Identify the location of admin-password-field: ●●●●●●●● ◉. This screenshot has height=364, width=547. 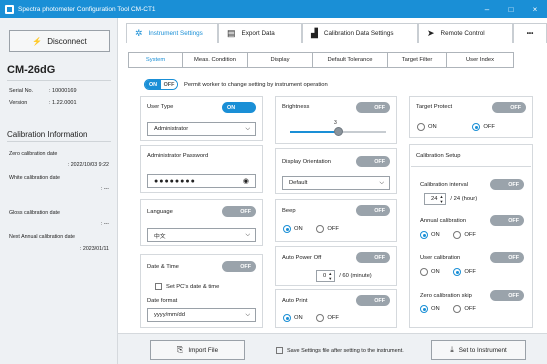
(201, 181).